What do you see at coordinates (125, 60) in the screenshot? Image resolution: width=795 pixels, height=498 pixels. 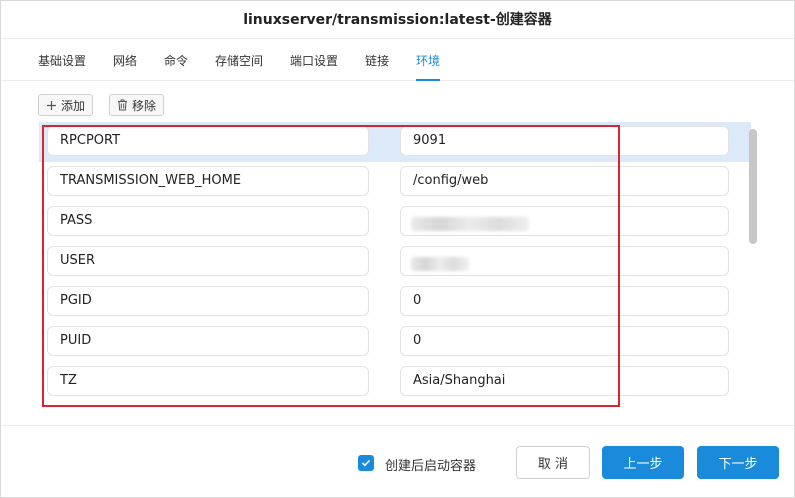 I see `tab-network: 网络` at bounding box center [125, 60].